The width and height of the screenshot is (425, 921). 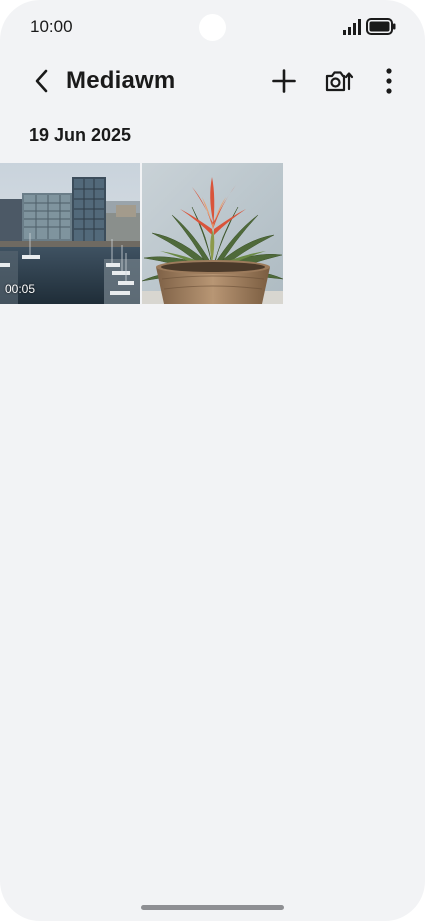 What do you see at coordinates (20, 289) in the screenshot?
I see `video-duration: 00:05` at bounding box center [20, 289].